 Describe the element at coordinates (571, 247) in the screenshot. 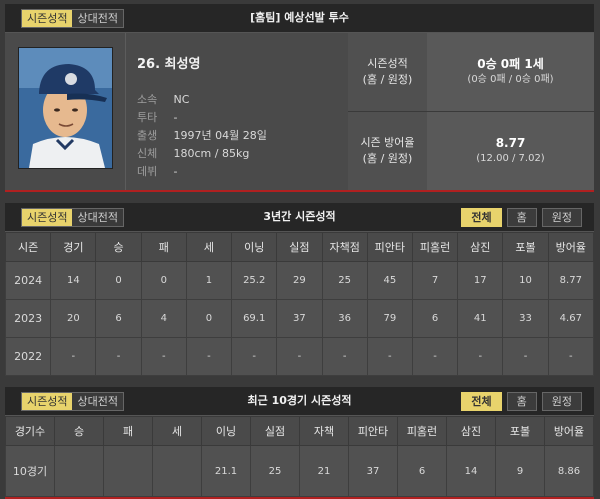

I see `column-header: 방어율` at that location.